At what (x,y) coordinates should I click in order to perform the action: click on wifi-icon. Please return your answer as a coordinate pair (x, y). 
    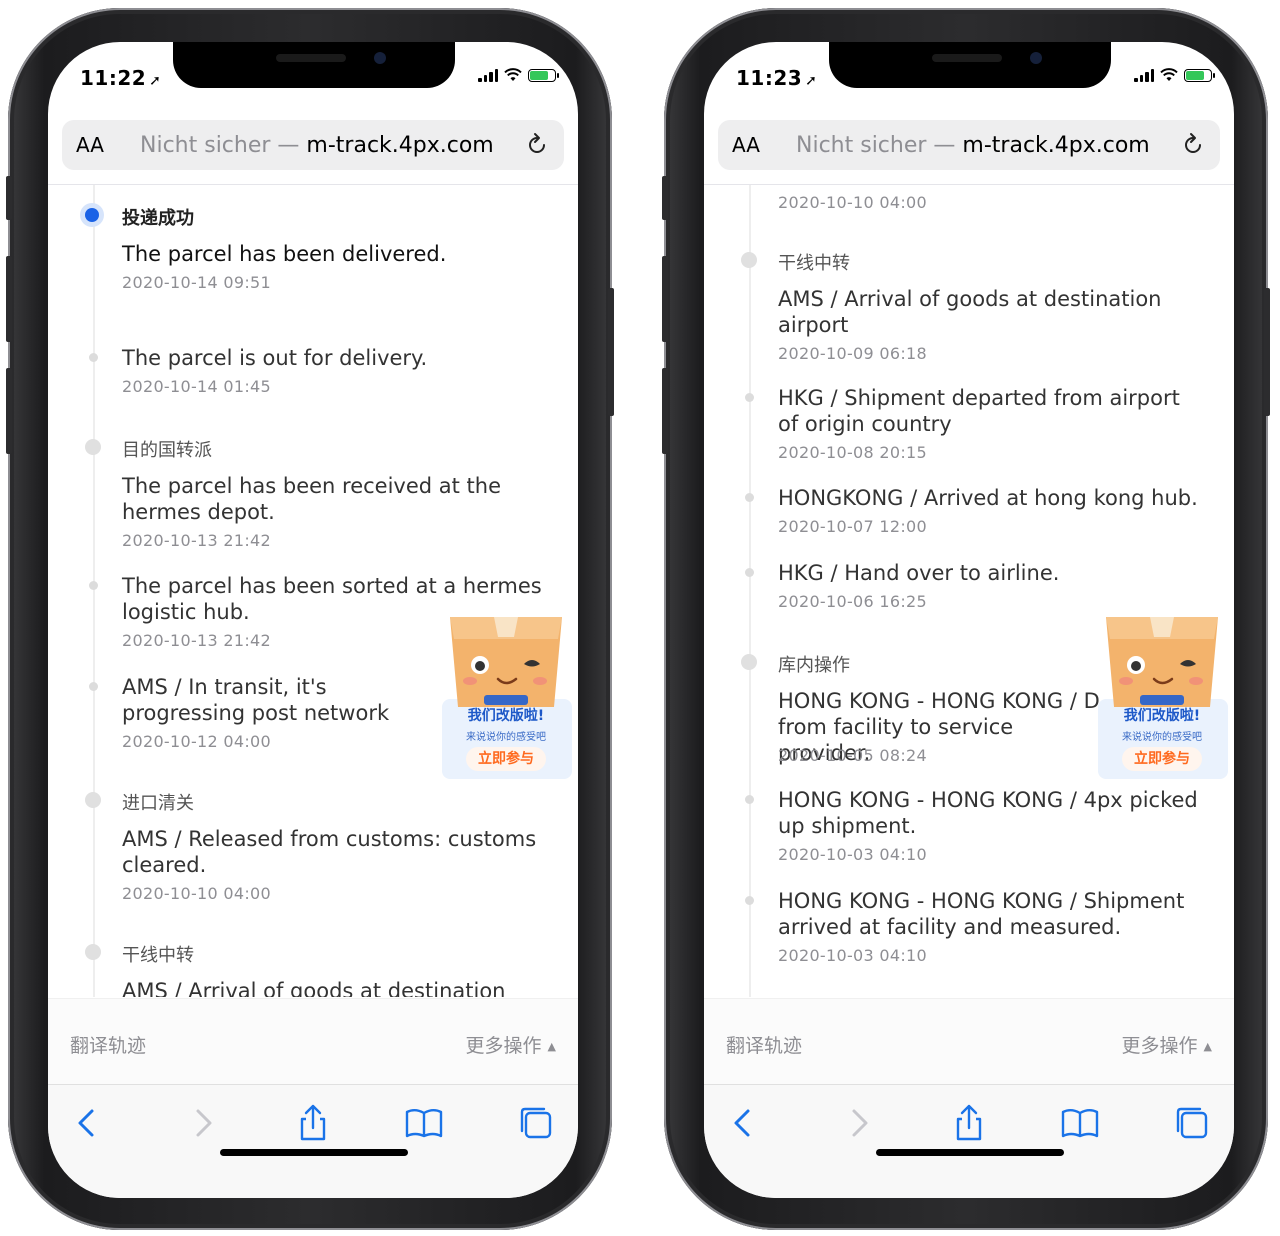
    Looking at the image, I should click on (513, 74).